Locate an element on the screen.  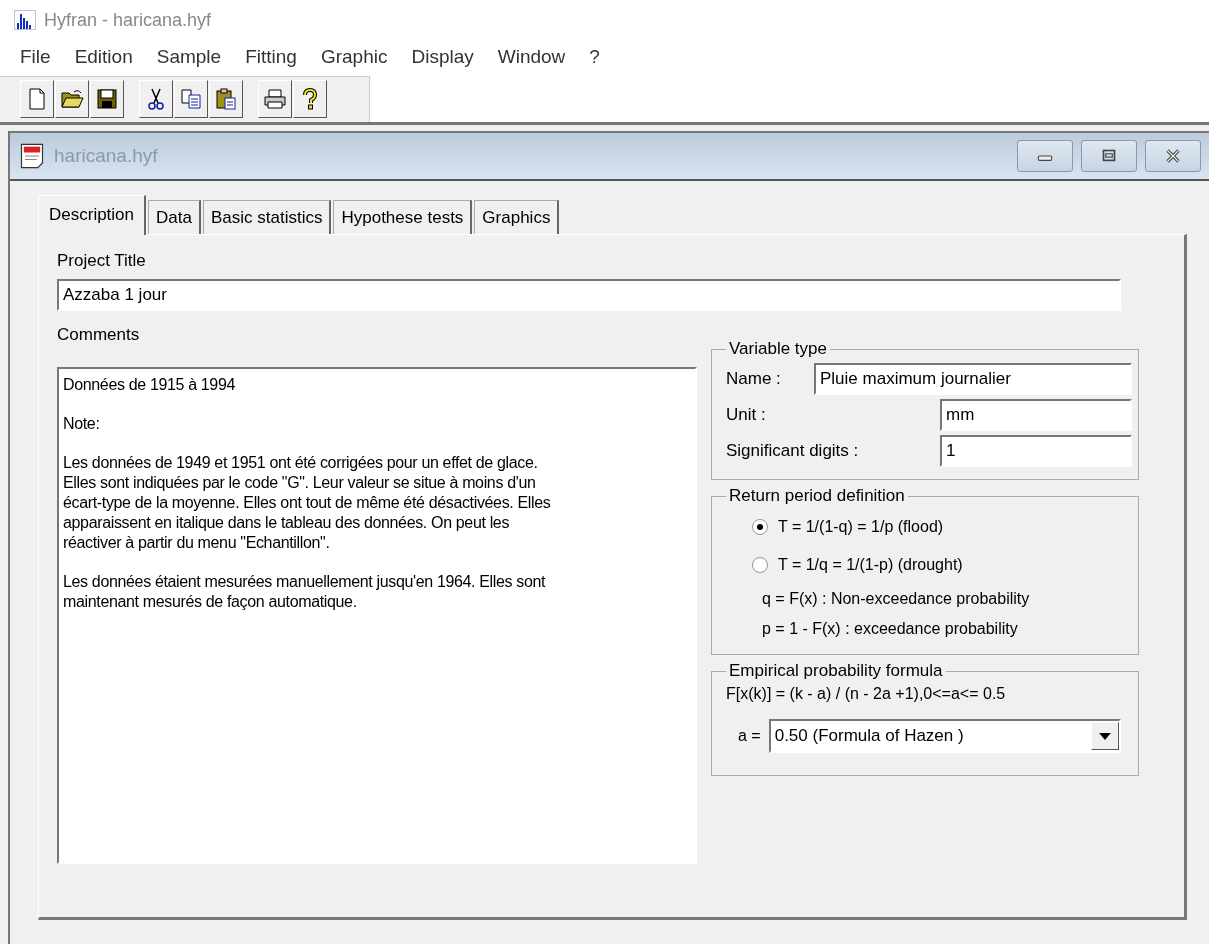
document-title: haricana.hyf is located at coordinates (106, 156).